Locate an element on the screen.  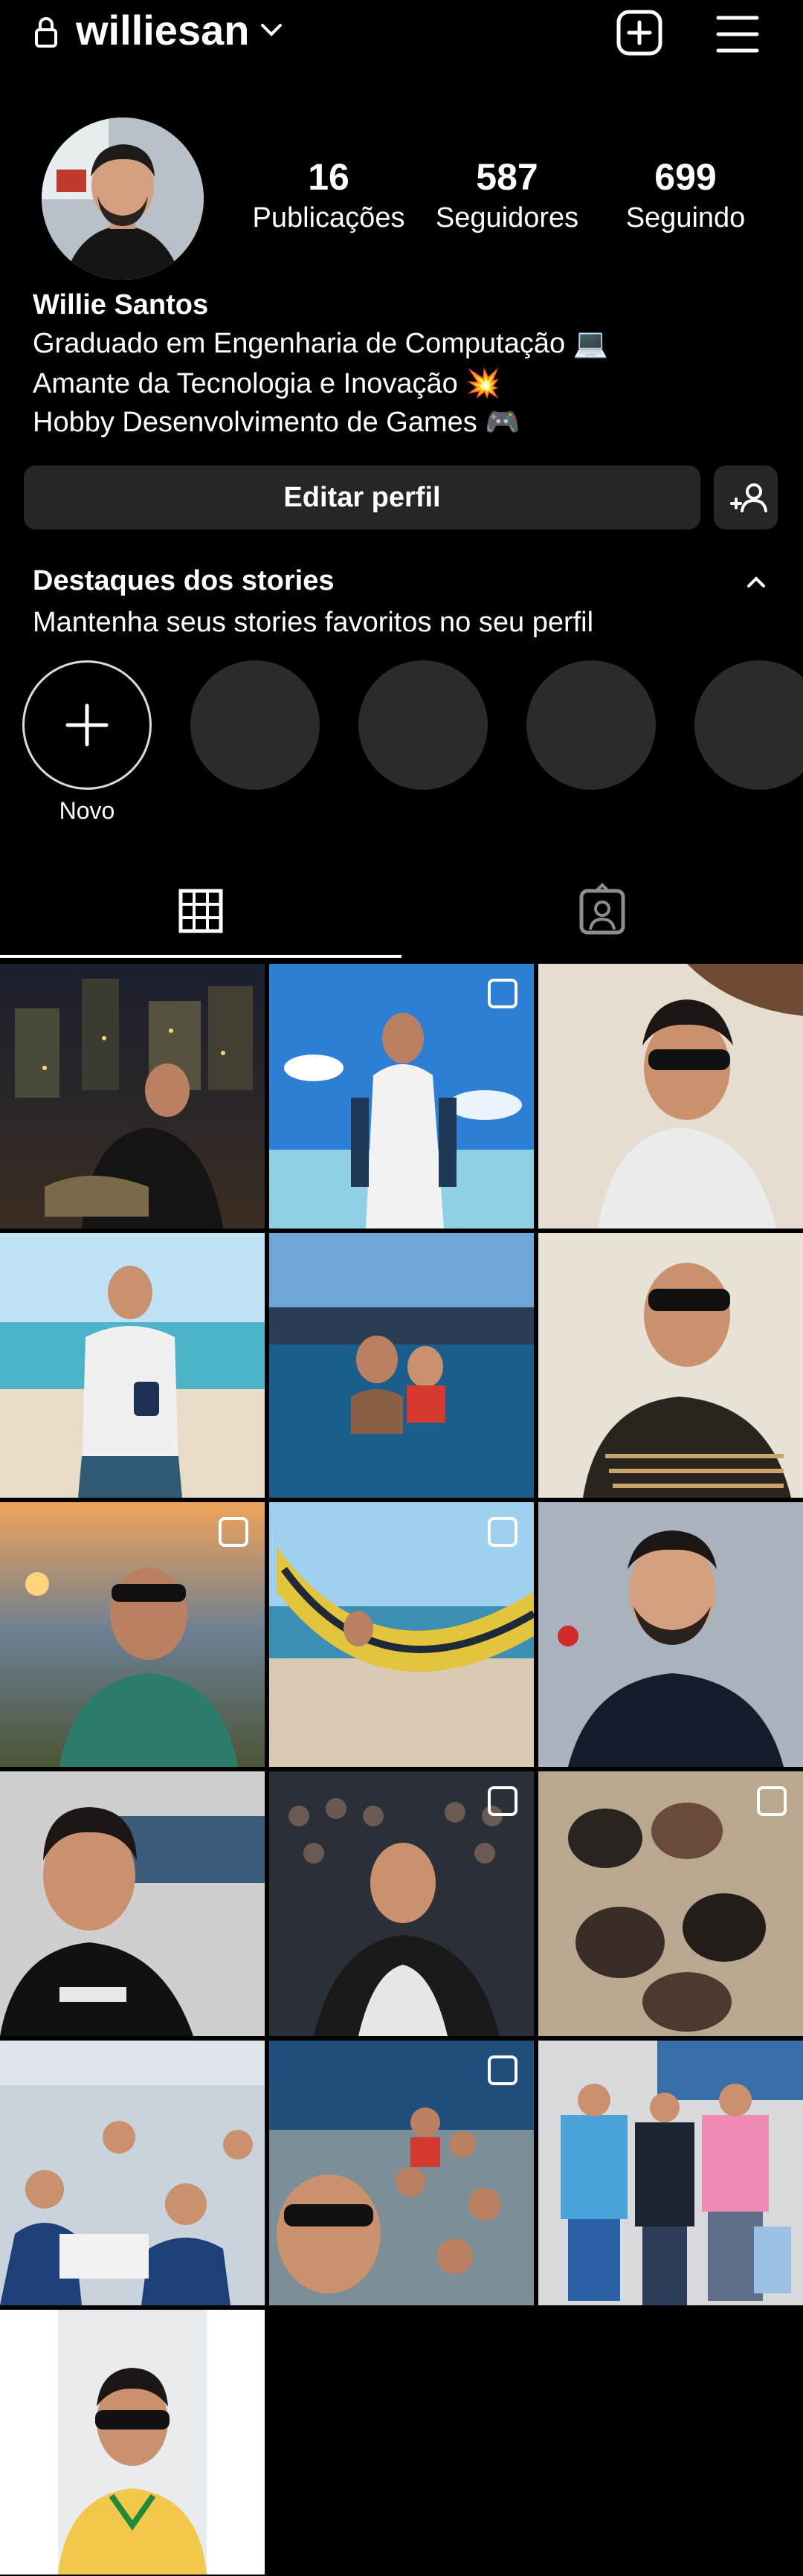
posts-label: Publicações is located at coordinates (328, 218).